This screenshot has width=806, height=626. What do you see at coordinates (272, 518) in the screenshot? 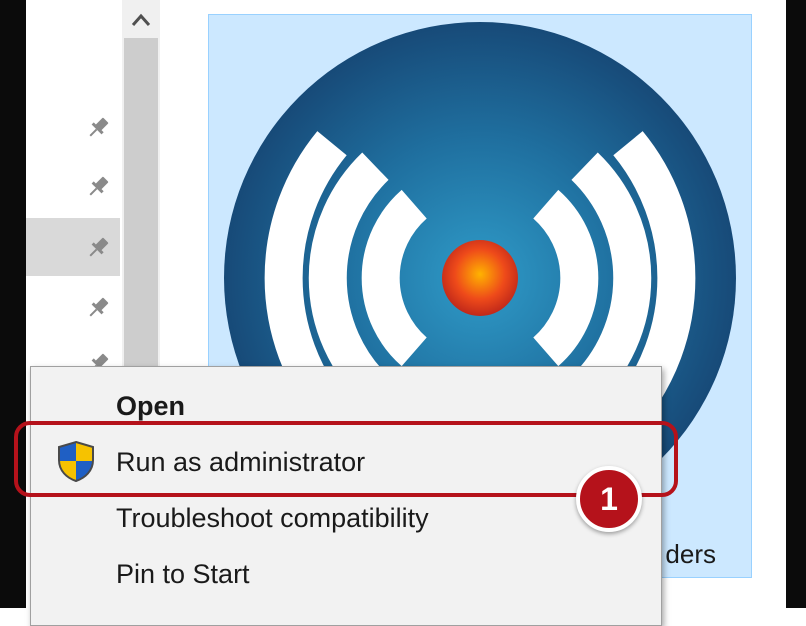
I see `menu-item-troubleshoot-compatibility: Troubleshoot compatibility` at bounding box center [272, 518].